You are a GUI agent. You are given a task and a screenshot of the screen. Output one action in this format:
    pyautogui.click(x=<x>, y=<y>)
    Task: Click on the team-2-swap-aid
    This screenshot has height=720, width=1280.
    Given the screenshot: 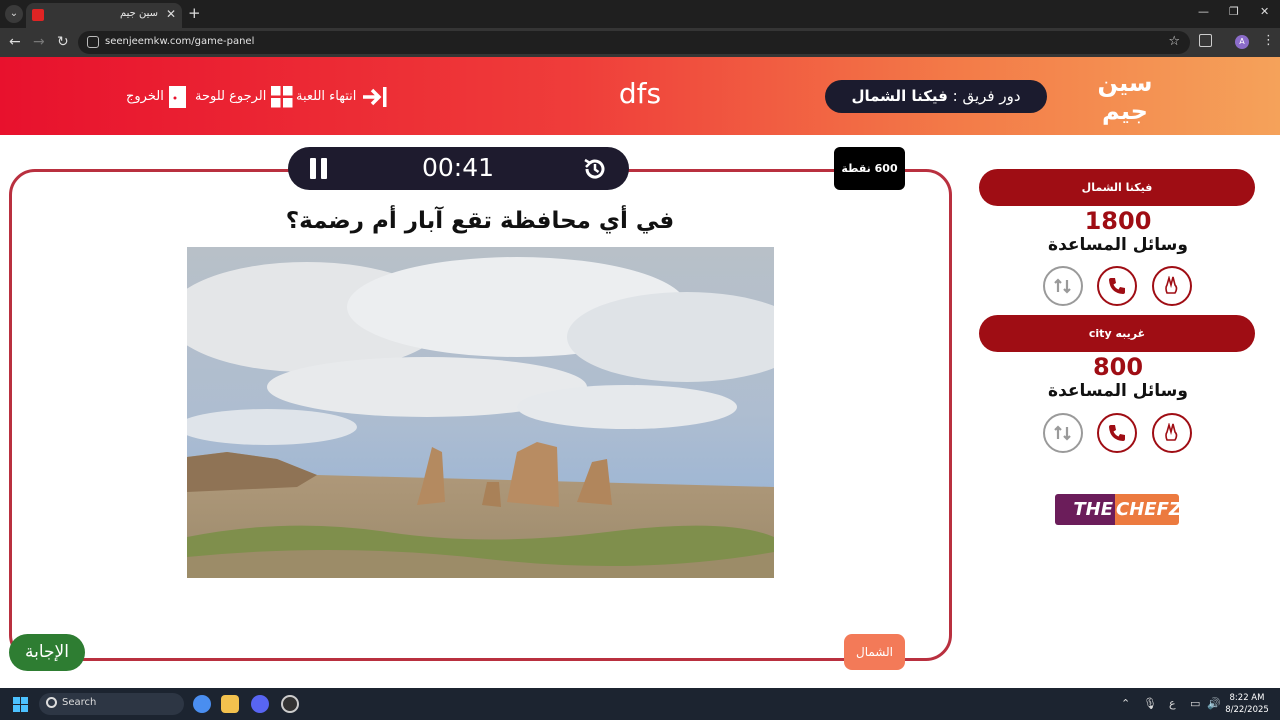 What is the action you would take?
    pyautogui.click(x=1063, y=433)
    